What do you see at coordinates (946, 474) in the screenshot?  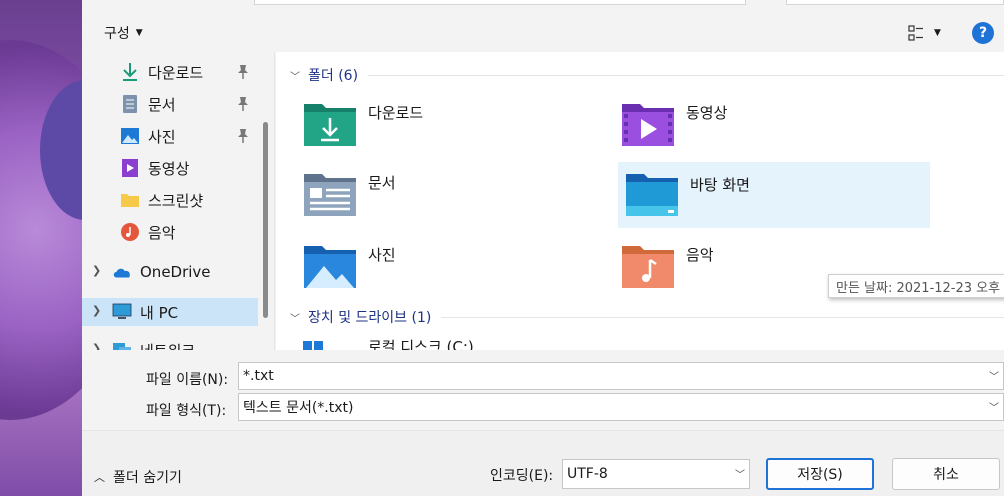 I see `cancel-button: 취소` at bounding box center [946, 474].